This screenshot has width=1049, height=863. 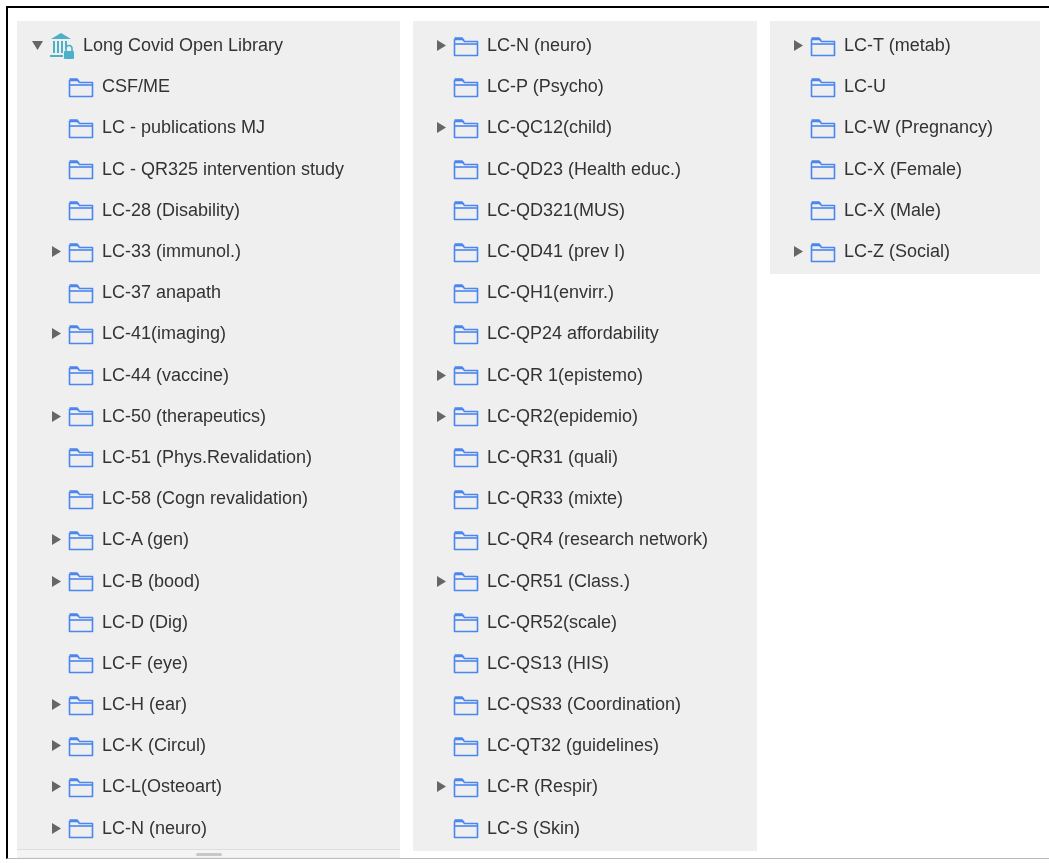 I want to click on folder-item: LC-Z (Social), so click(x=905, y=251).